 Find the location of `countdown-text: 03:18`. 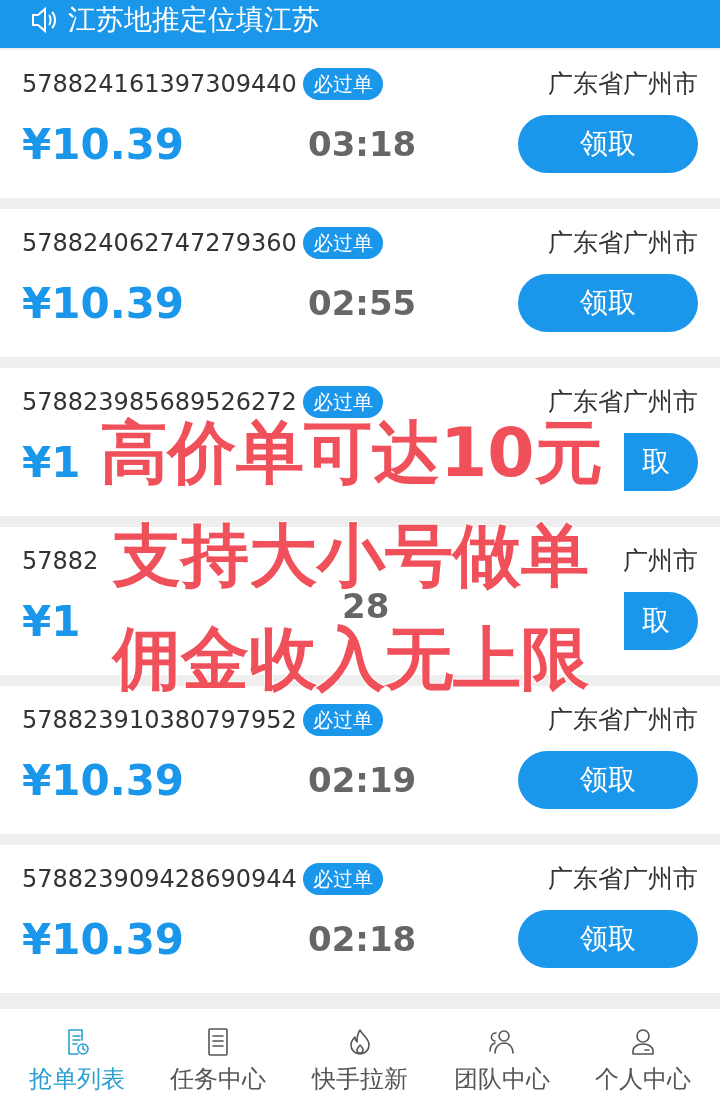

countdown-text: 03:18 is located at coordinates (362, 144).